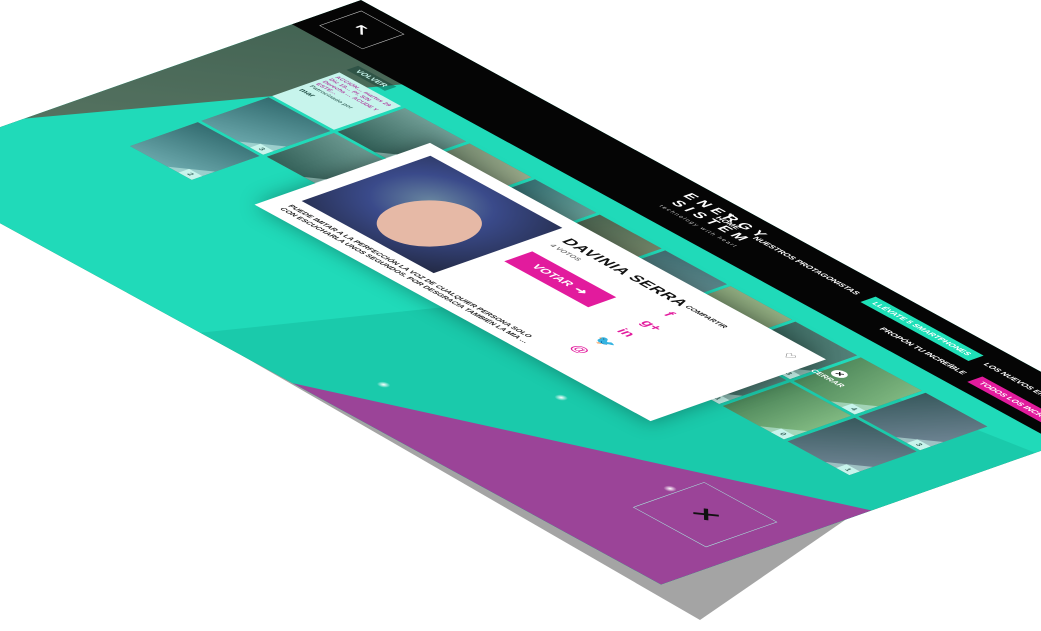 The height and width of the screenshot is (631, 1041). What do you see at coordinates (605, 342) in the screenshot?
I see `twitter-icon: 🐦` at bounding box center [605, 342].